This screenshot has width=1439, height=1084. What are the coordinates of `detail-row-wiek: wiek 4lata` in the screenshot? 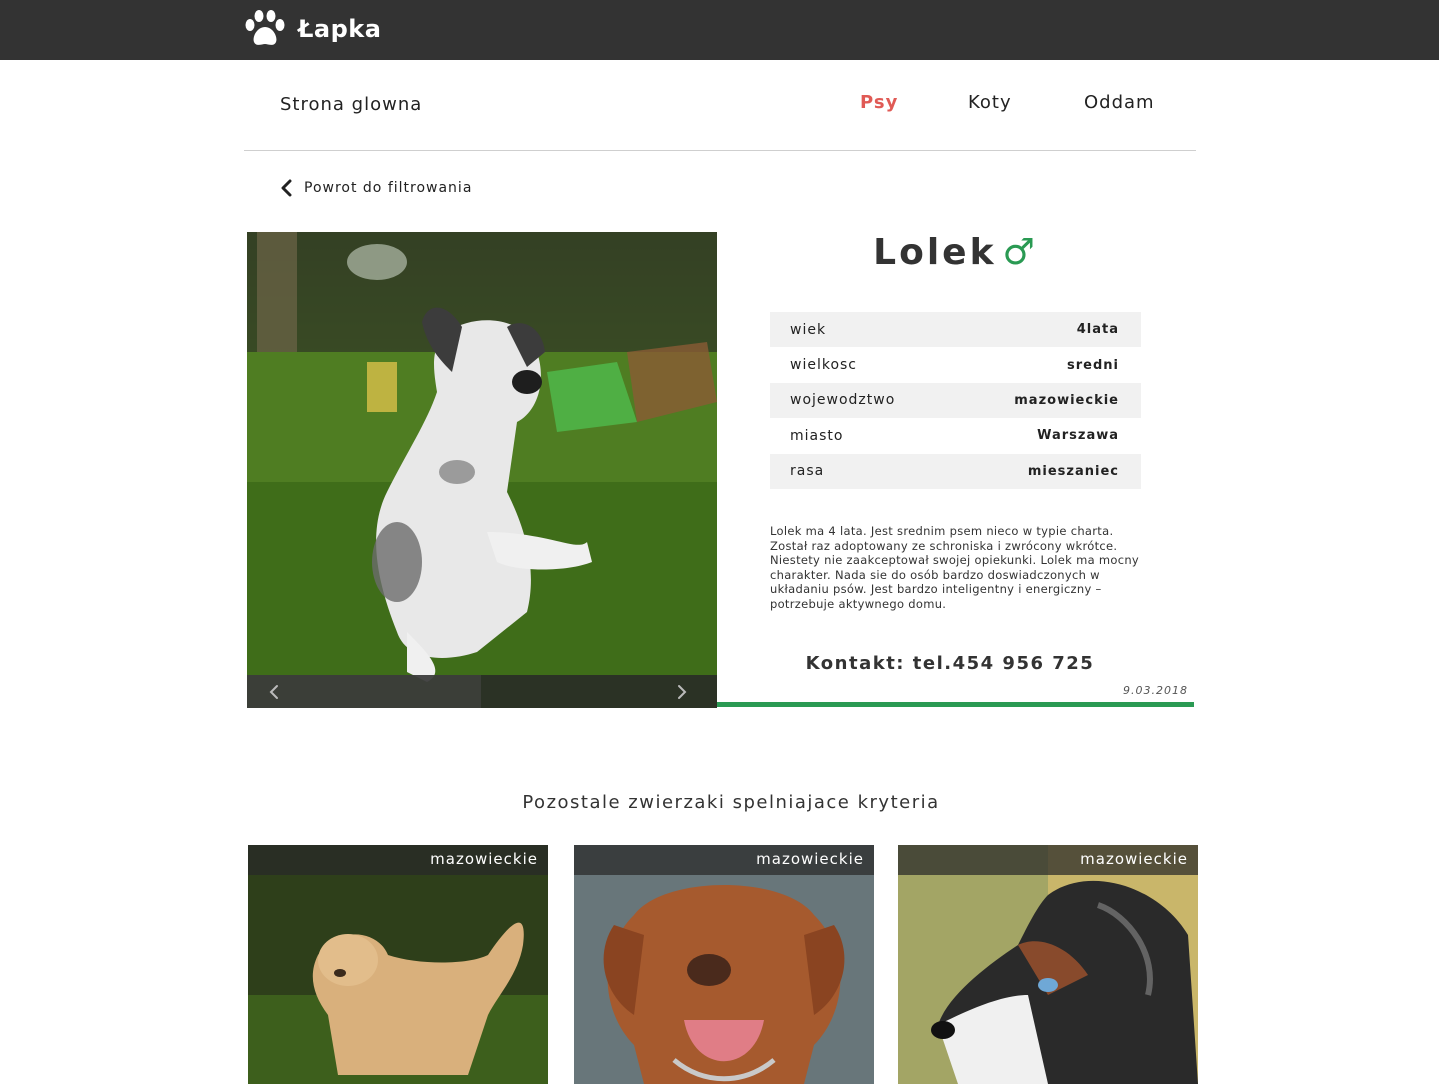 It's located at (955, 330).